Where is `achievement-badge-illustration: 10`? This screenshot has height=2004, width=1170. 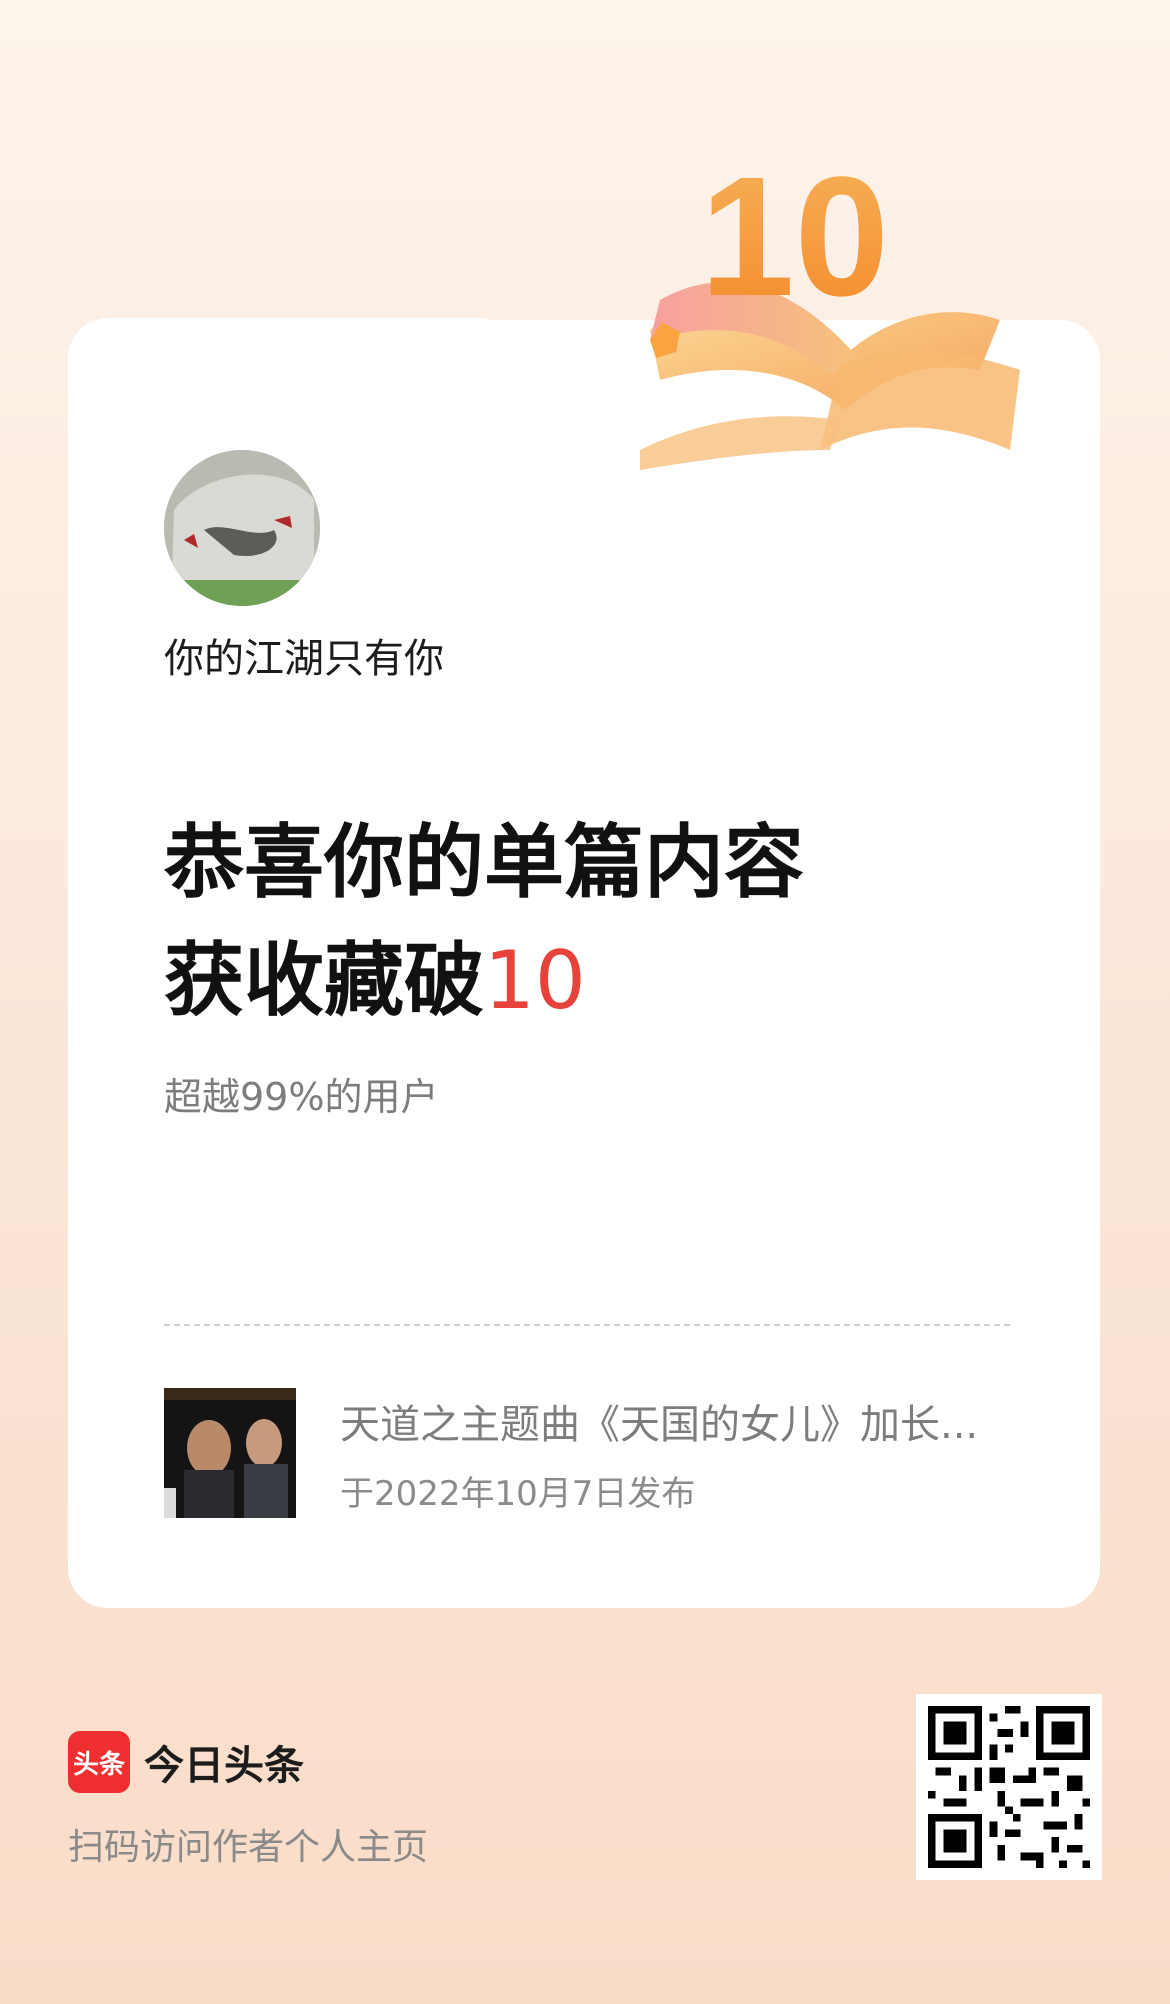
achievement-badge-illustration: 10 is located at coordinates (830, 306).